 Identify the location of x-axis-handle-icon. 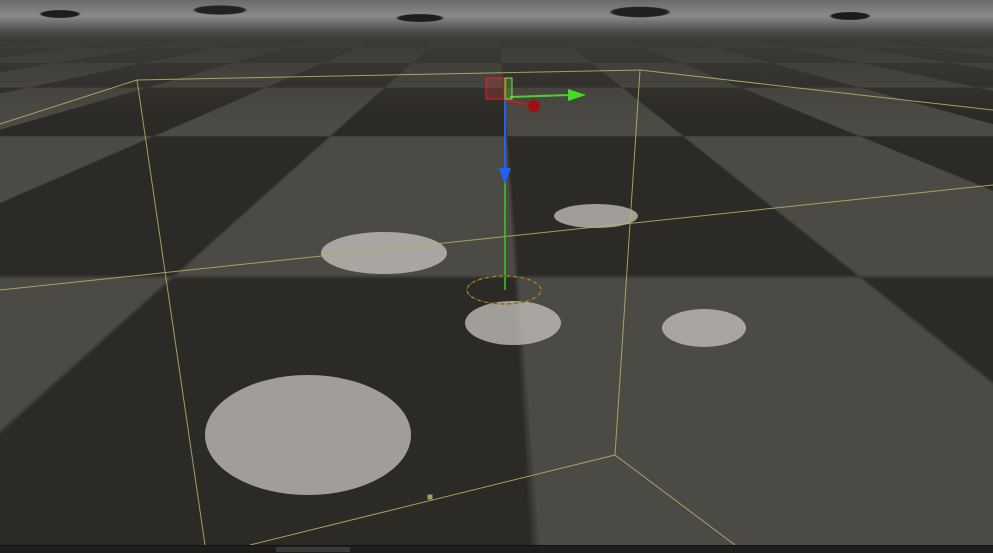
(534, 106).